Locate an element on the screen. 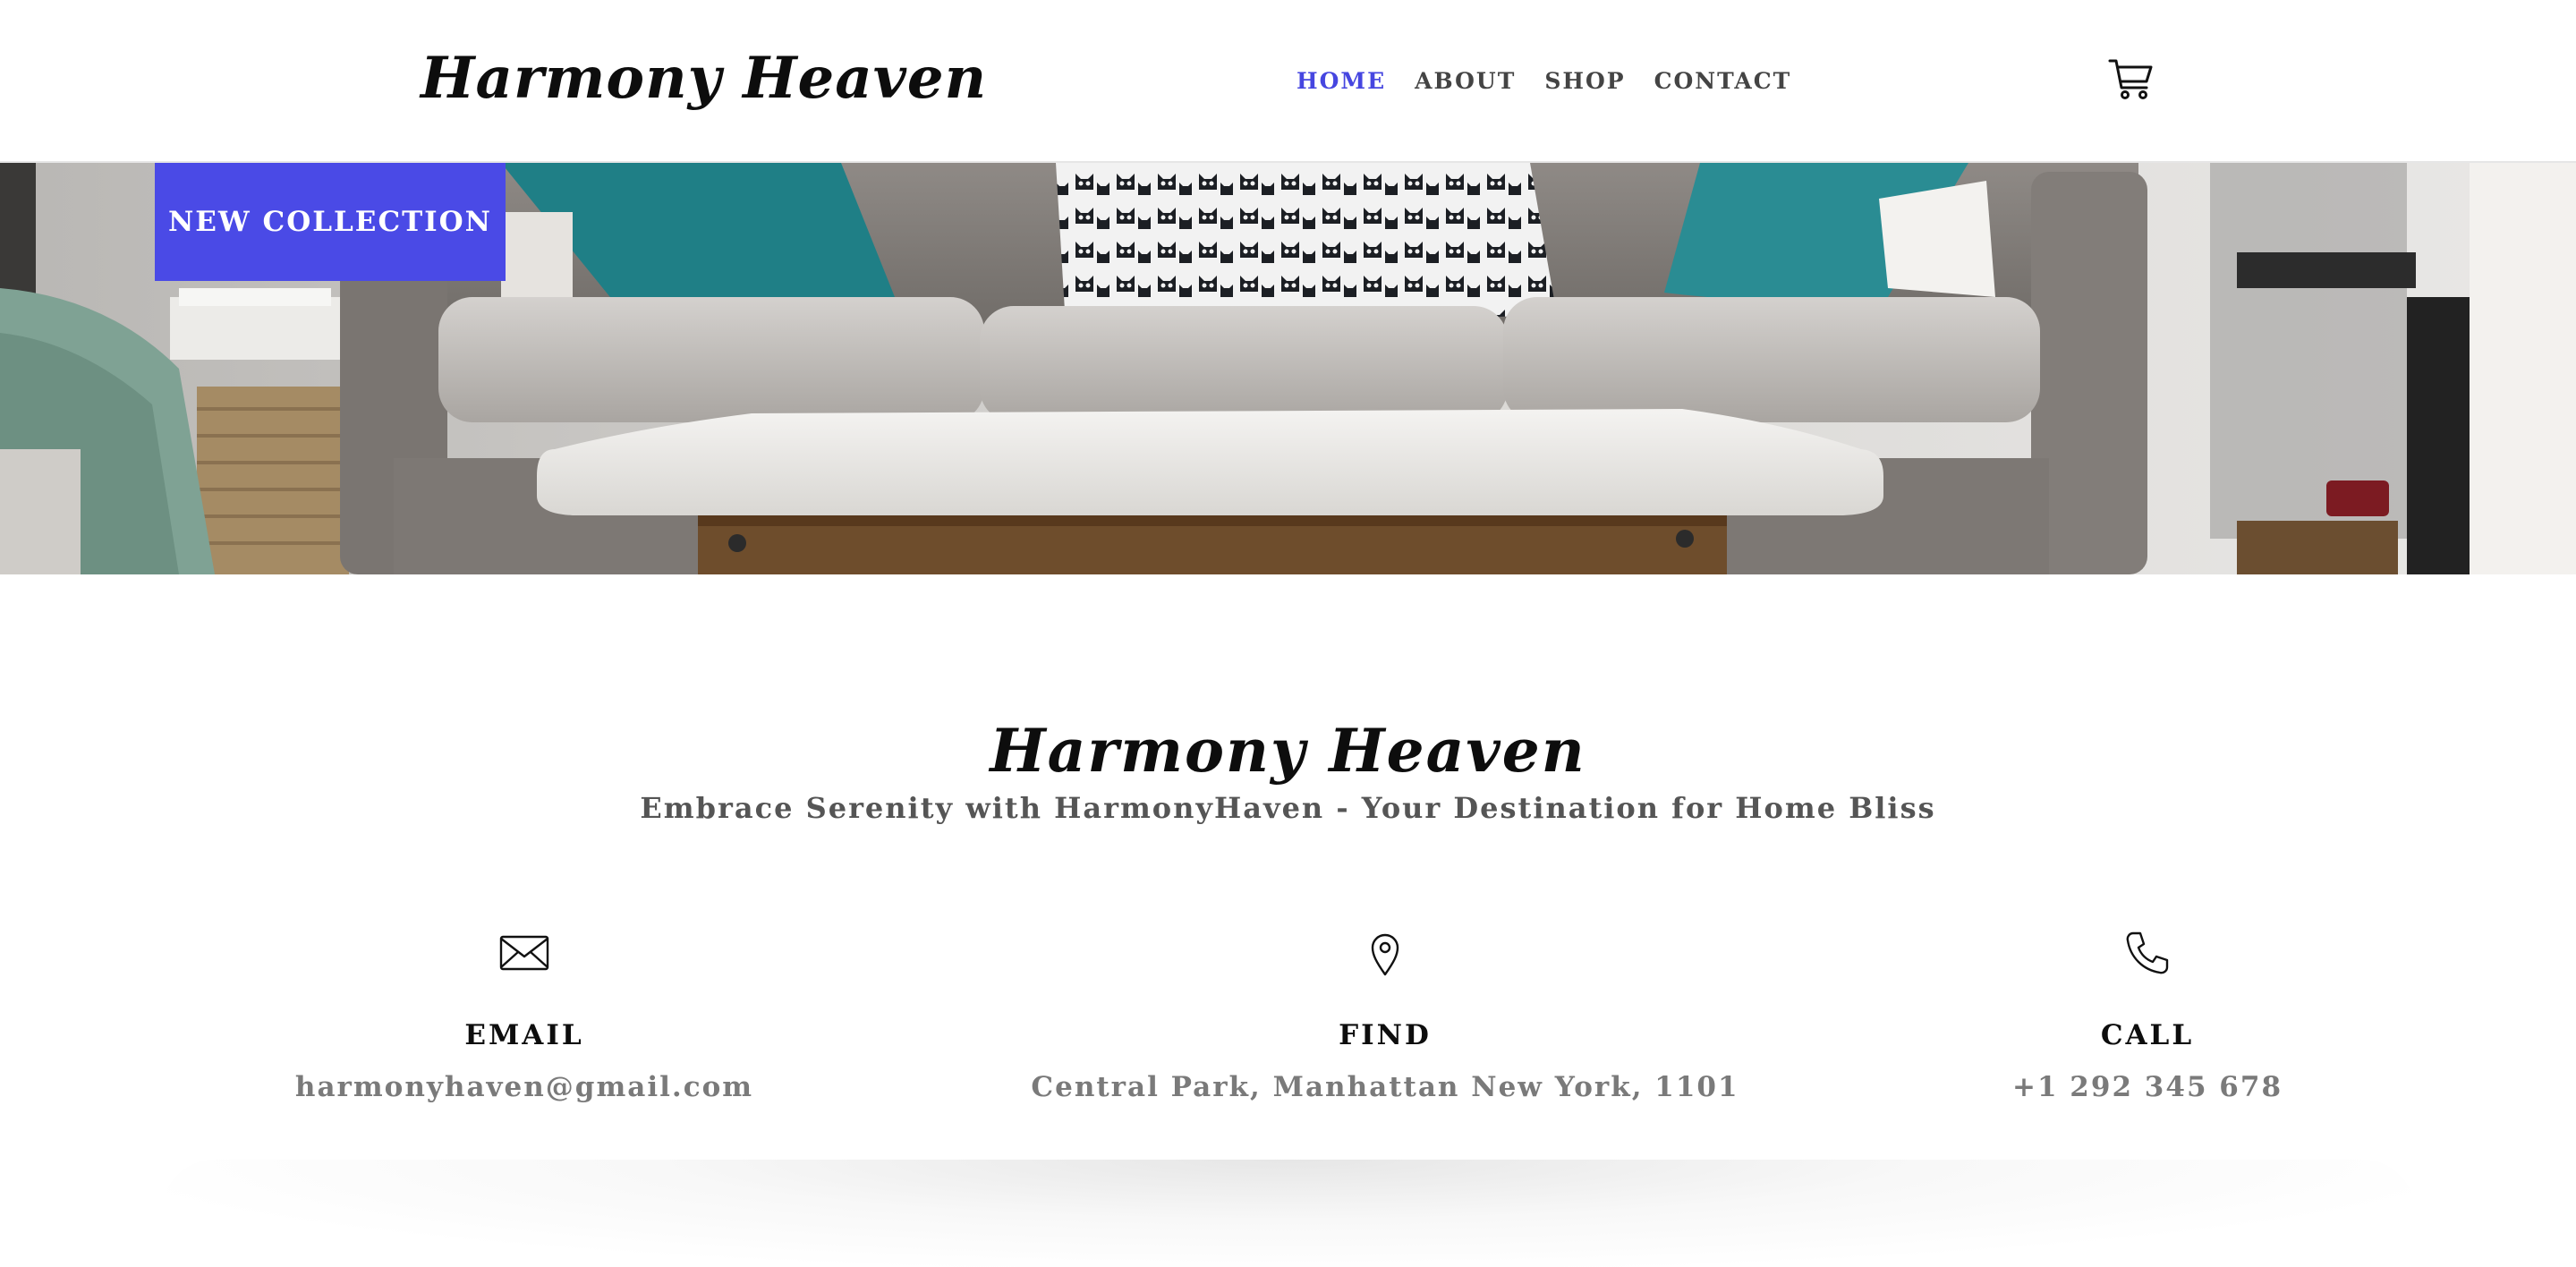  nav-item-shop: SHOP is located at coordinates (1584, 81).